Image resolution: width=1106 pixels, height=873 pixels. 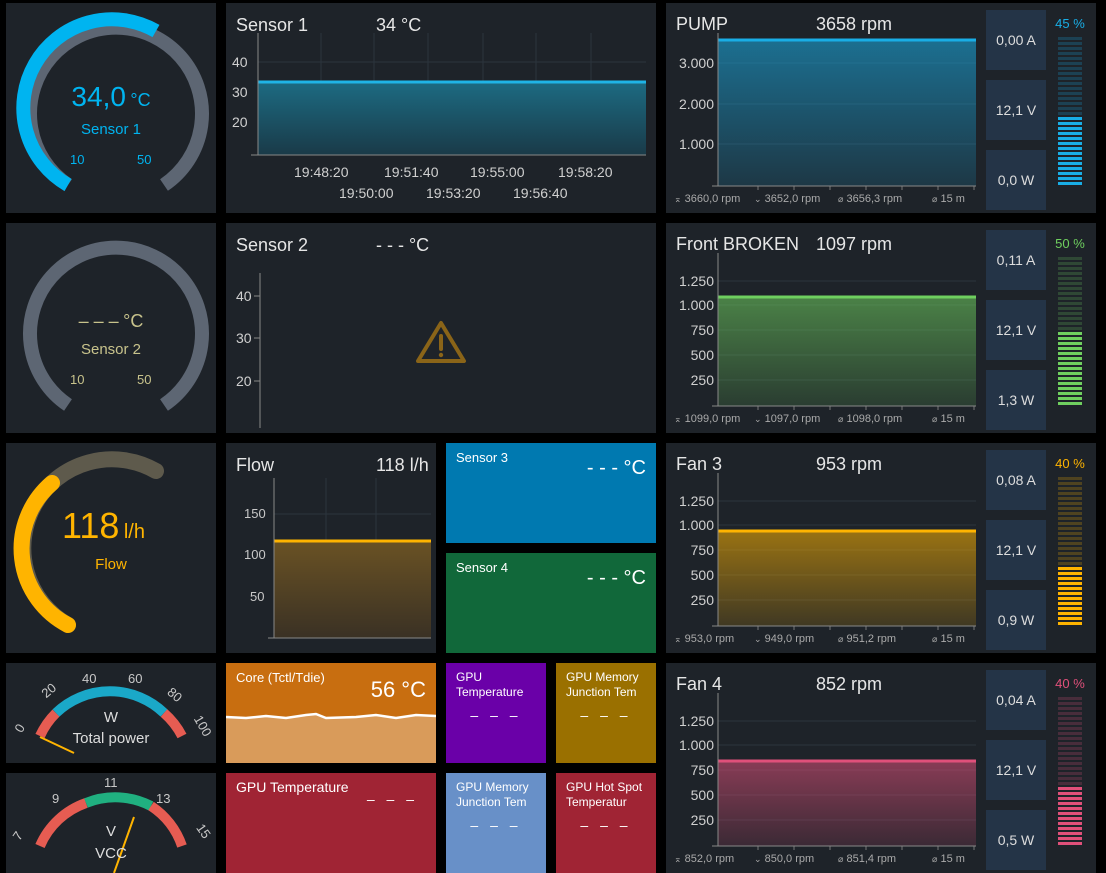 I want to click on fan3-ytick: 250, so click(x=703, y=600).